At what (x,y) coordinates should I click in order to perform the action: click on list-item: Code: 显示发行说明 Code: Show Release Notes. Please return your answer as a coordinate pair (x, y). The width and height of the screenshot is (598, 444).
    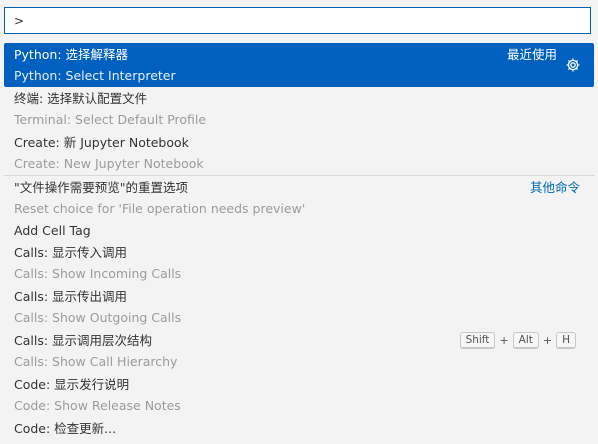
    Looking at the image, I should click on (299, 395).